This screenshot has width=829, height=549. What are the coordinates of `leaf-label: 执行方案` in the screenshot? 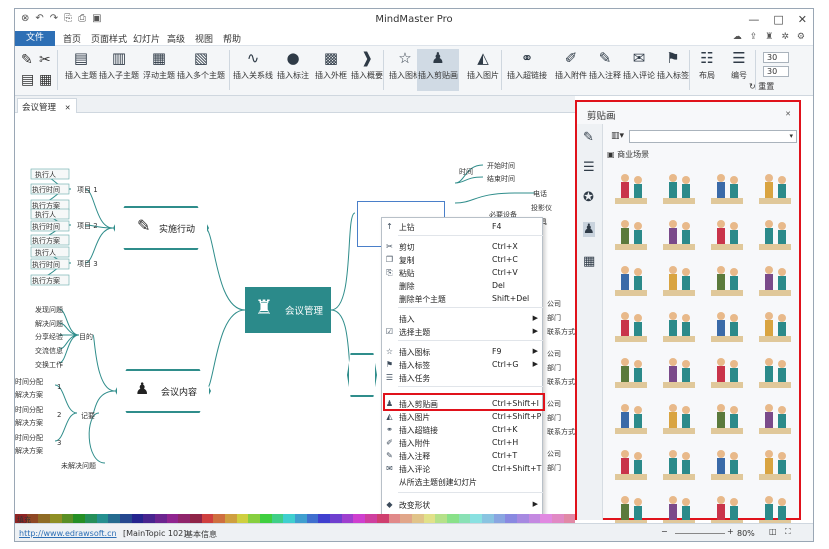 It's located at (46, 281).